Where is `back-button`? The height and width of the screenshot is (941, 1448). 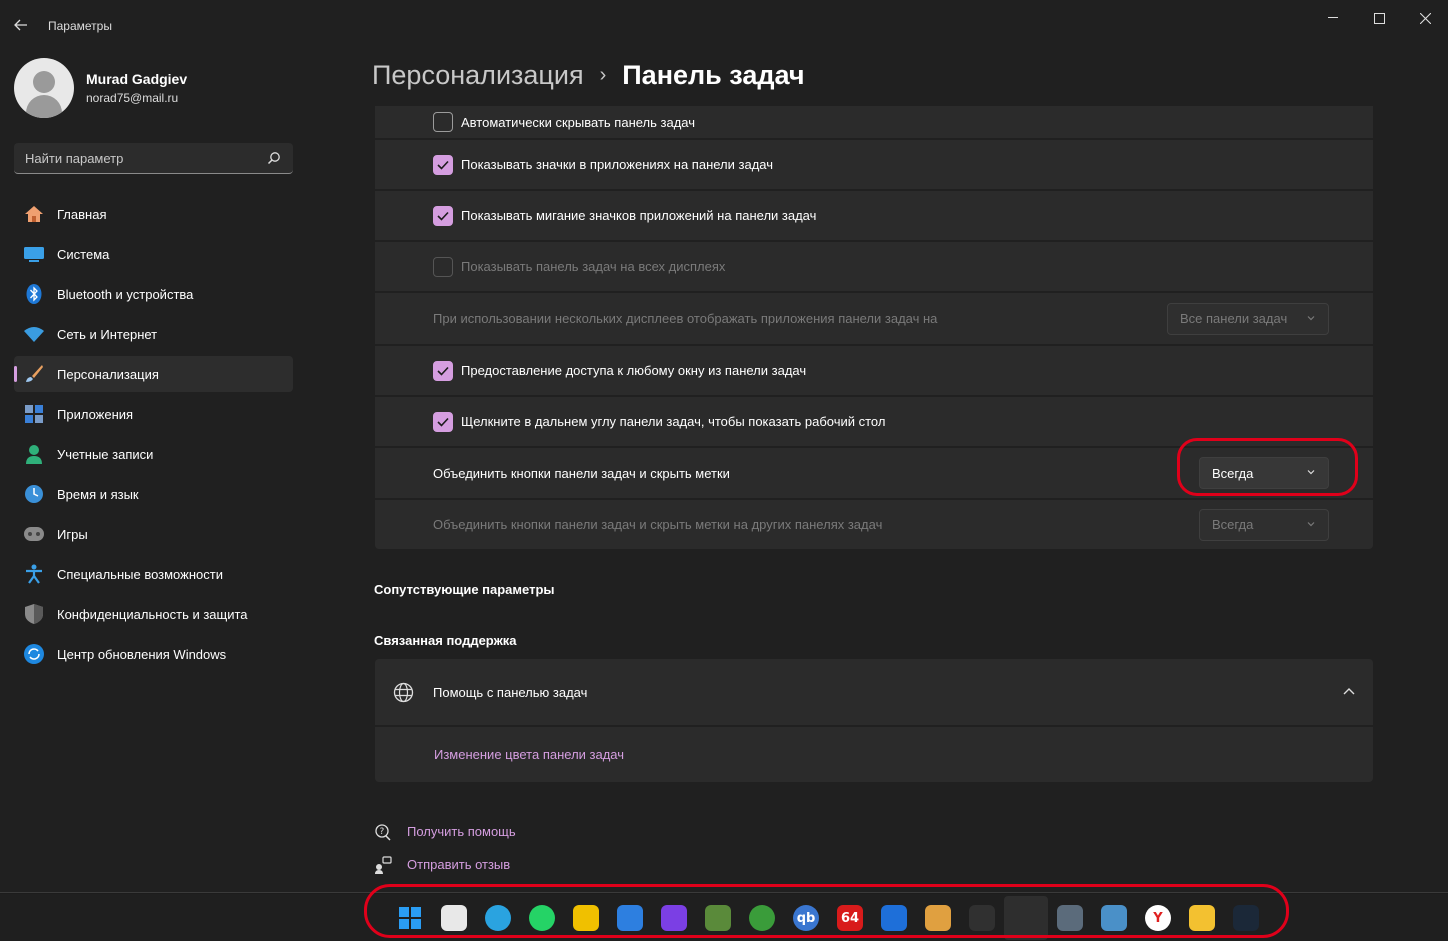
back-button is located at coordinates (21, 25).